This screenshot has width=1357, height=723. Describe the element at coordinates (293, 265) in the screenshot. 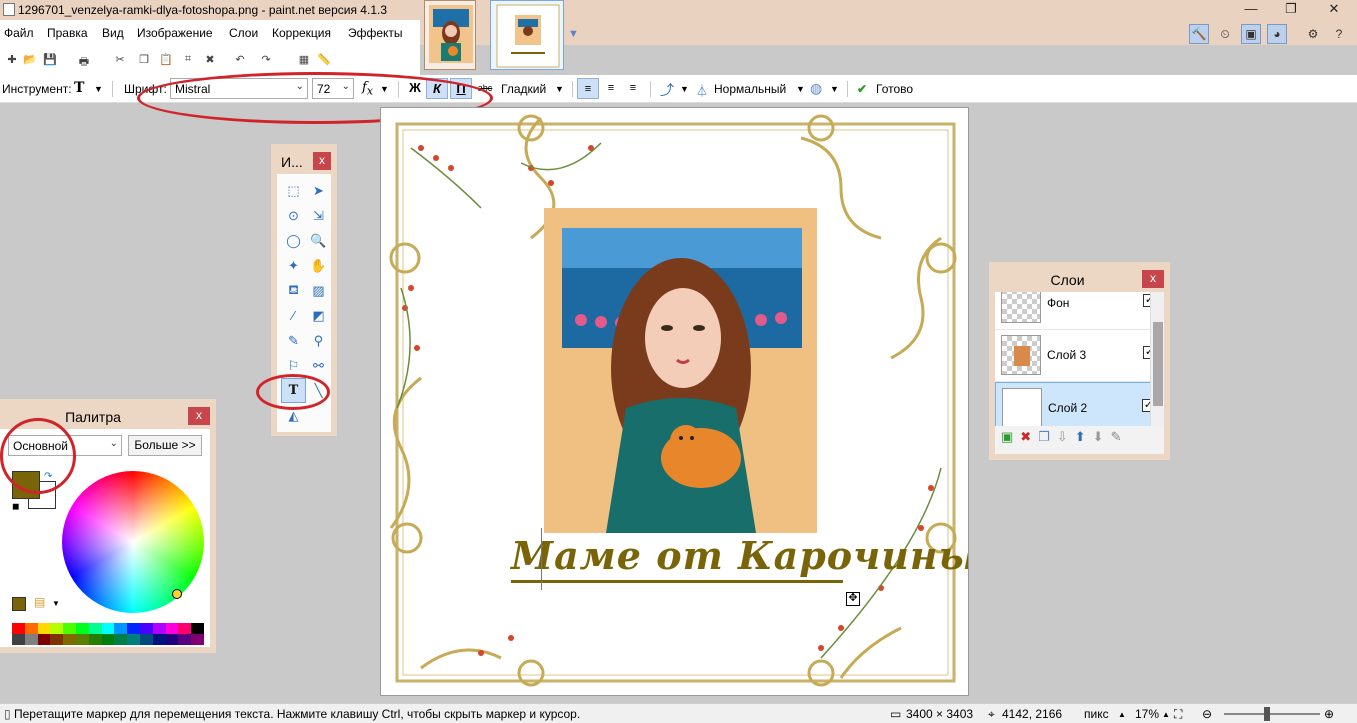

I see `magic-wand-tool-icon: ✦` at that location.